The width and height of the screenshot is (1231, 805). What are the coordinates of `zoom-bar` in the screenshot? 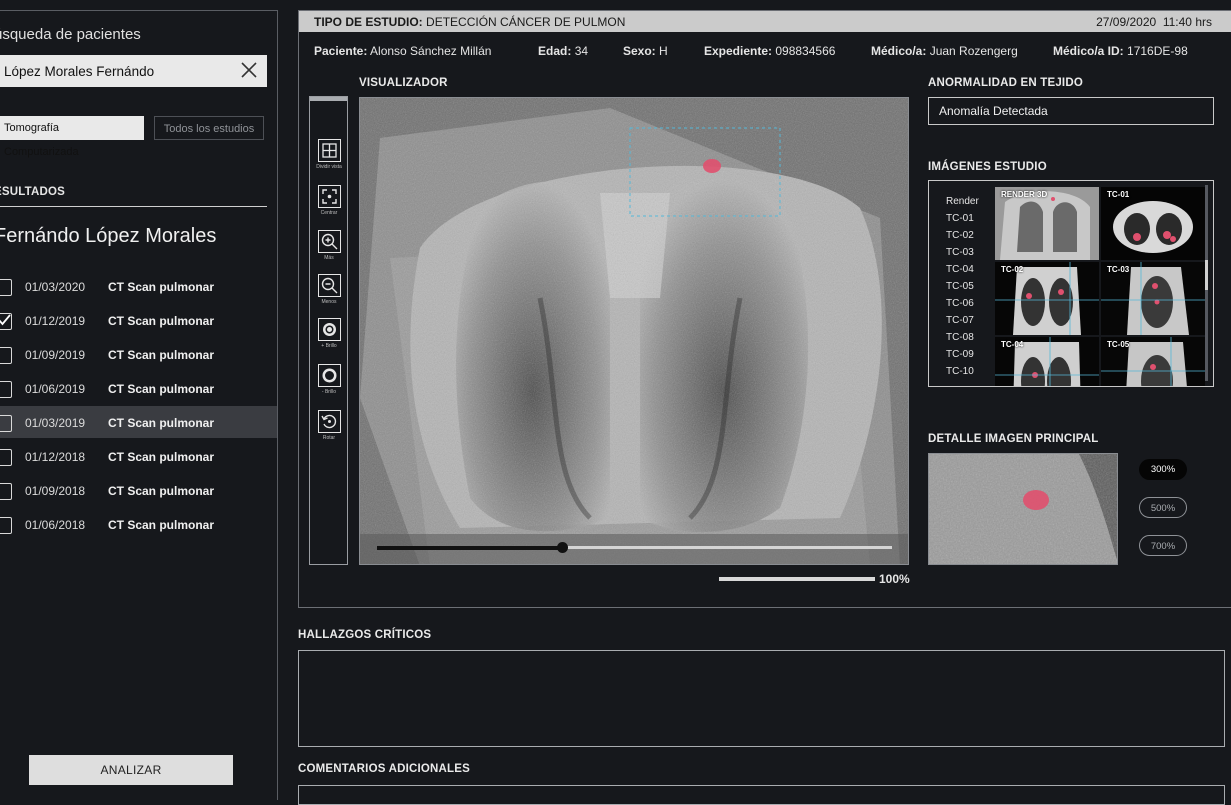 It's located at (797, 579).